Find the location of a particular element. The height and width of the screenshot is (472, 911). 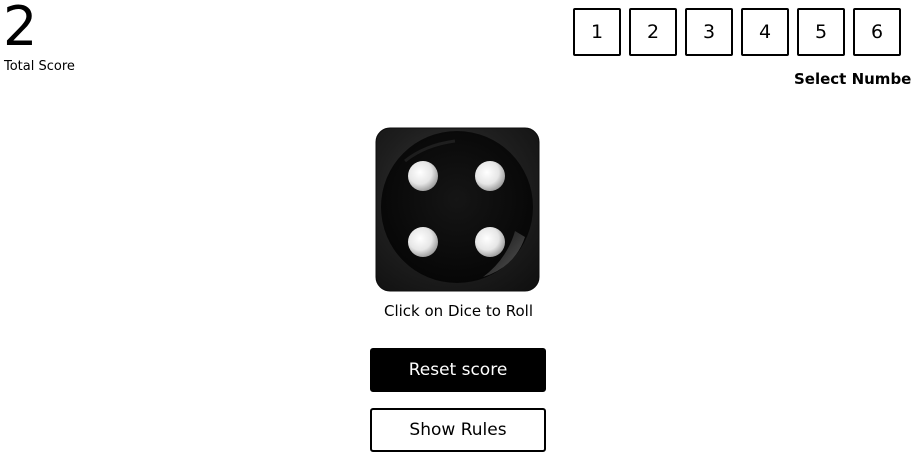

reset-score-button: Reset score is located at coordinates (458, 370).